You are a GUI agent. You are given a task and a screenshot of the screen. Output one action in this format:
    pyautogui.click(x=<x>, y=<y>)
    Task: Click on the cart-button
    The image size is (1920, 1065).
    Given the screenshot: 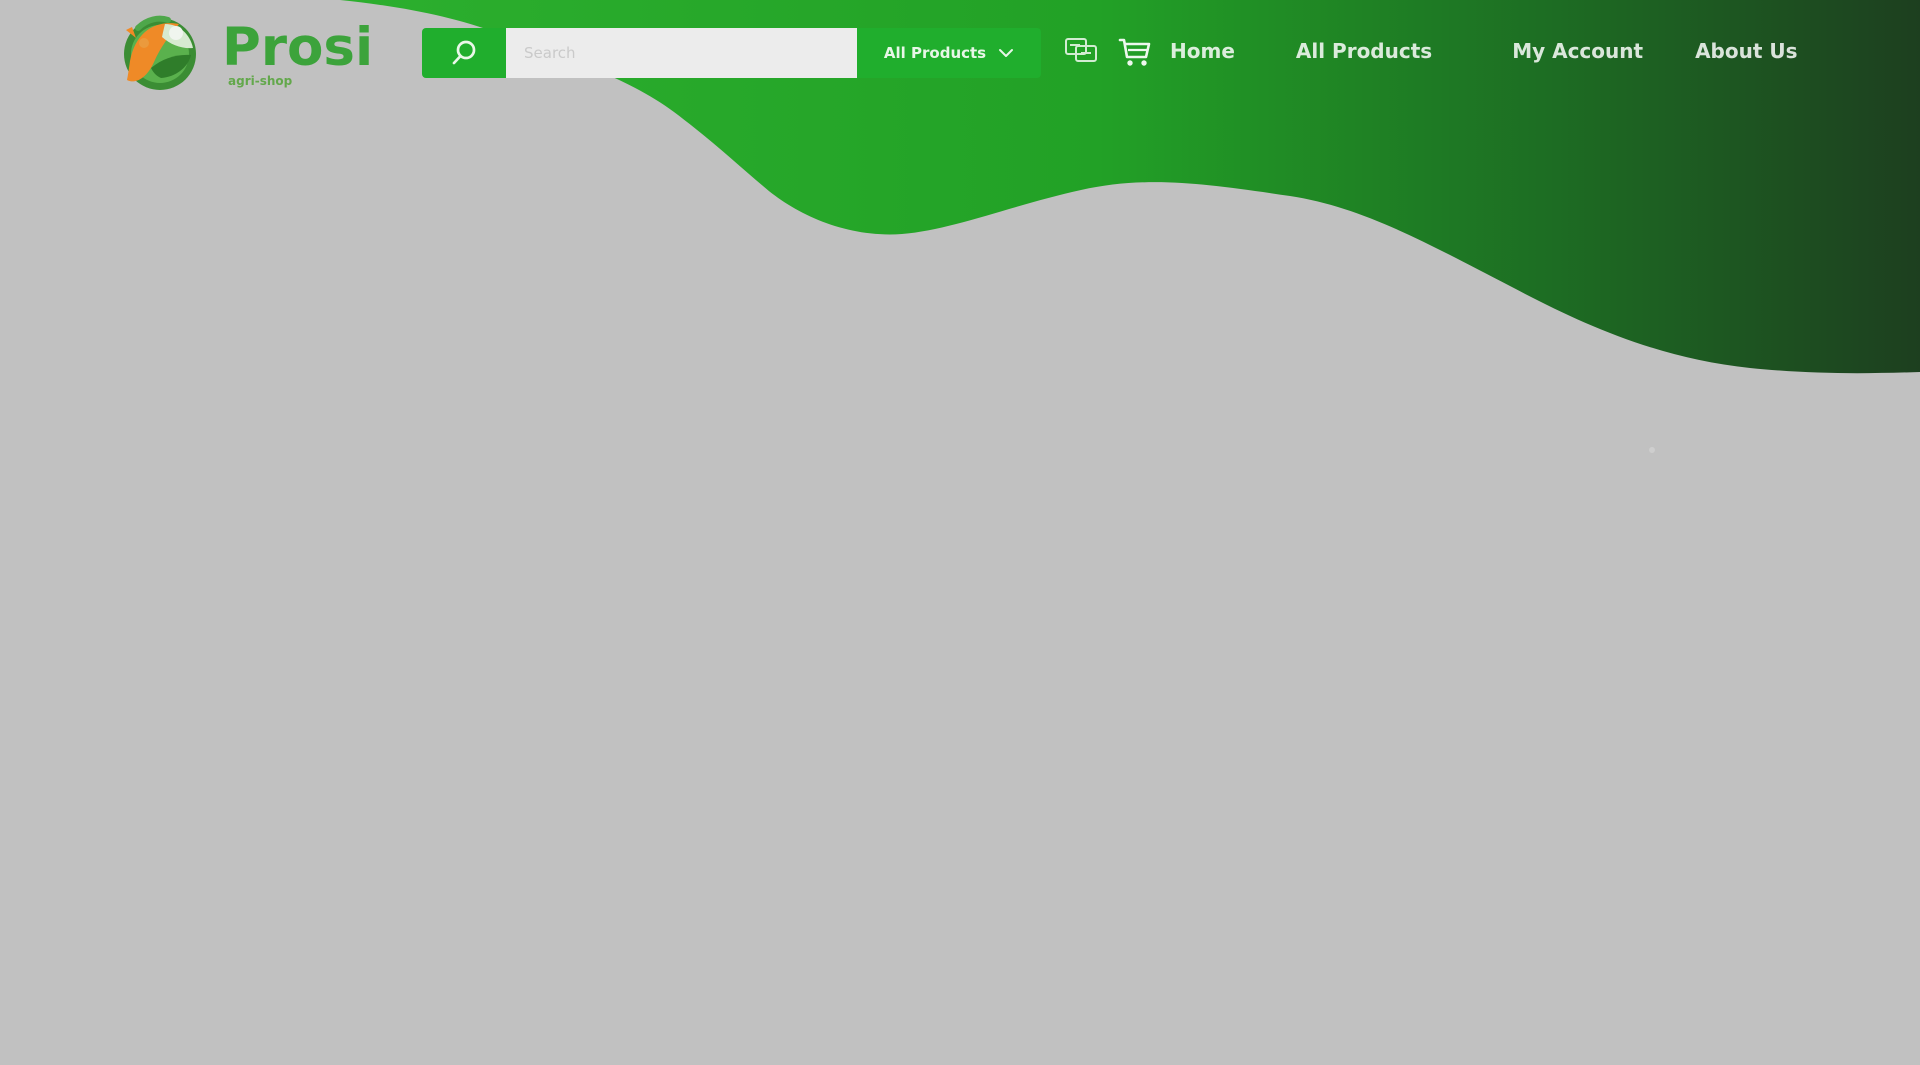 What is the action you would take?
    pyautogui.click(x=1134, y=51)
    